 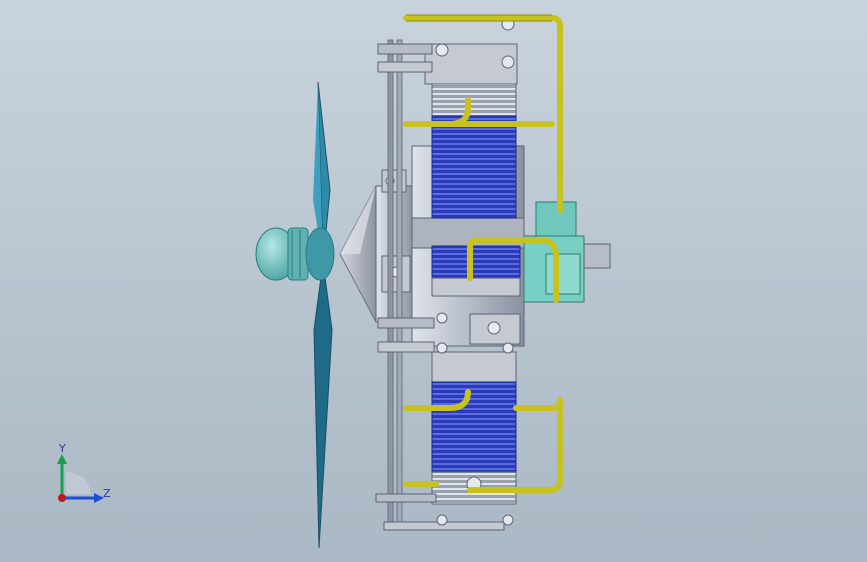 What do you see at coordinates (395, 246) in the screenshot?
I see `front-case` at bounding box center [395, 246].